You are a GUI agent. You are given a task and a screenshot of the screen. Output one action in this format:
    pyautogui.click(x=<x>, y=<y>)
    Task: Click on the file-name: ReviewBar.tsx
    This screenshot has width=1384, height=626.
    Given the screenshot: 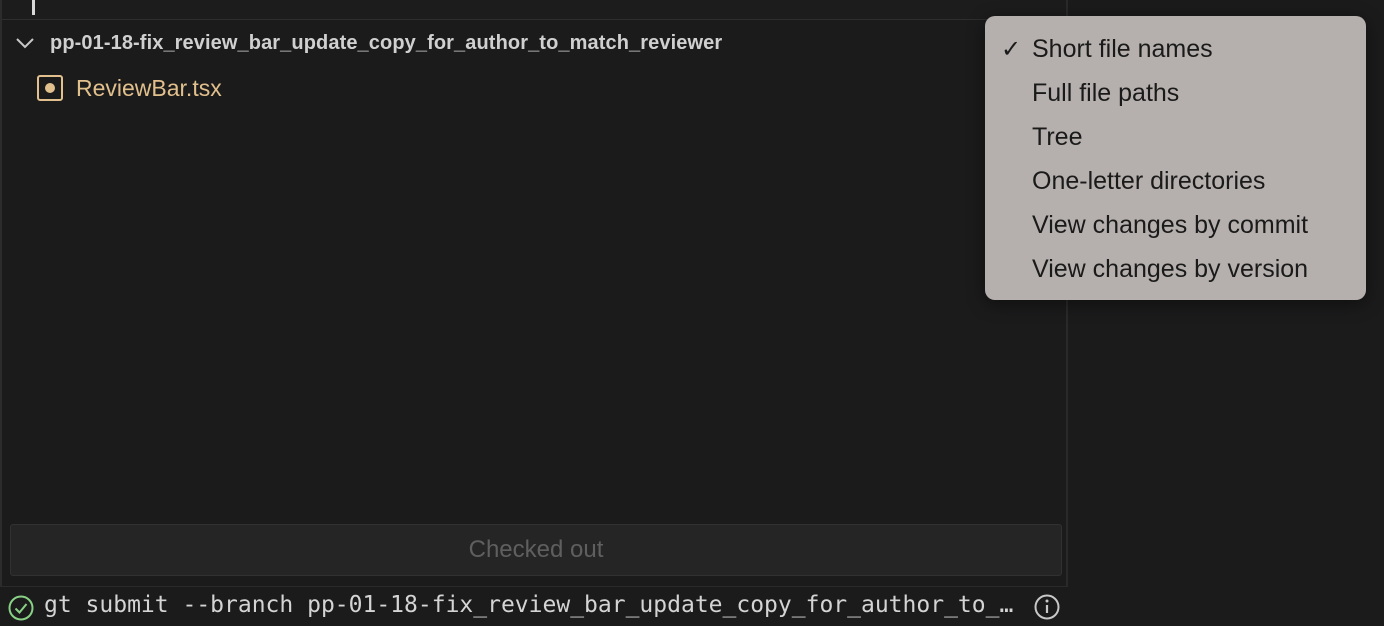 What is the action you would take?
    pyautogui.click(x=149, y=88)
    